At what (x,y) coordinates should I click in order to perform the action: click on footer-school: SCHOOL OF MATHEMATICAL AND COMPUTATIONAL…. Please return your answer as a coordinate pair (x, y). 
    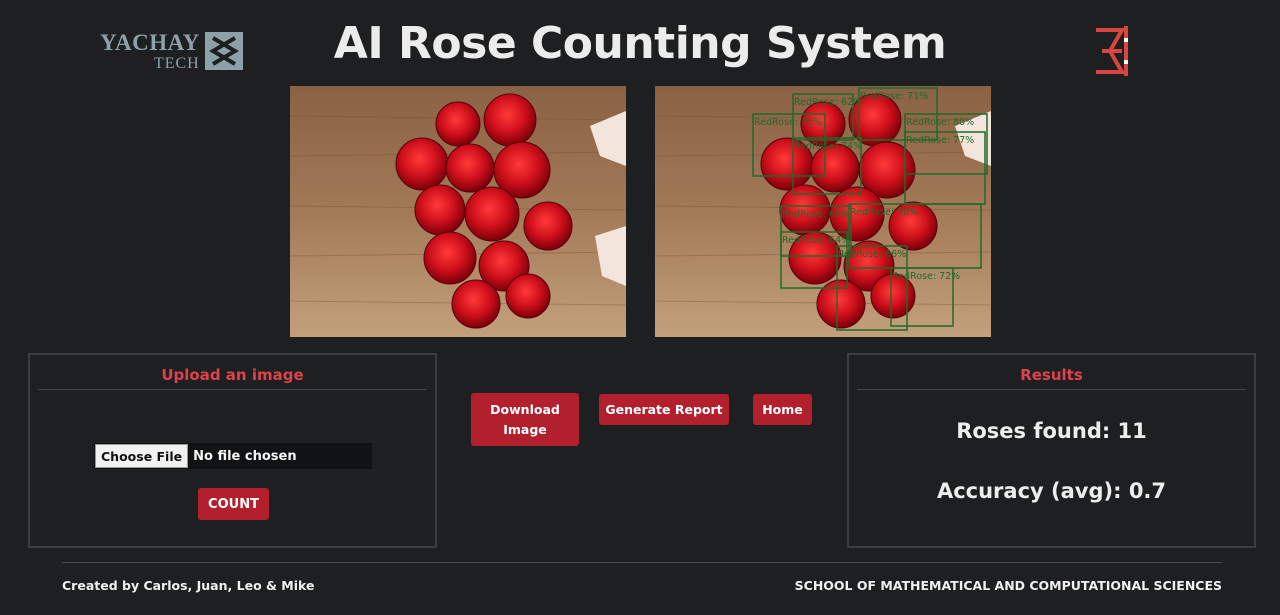
    Looking at the image, I should click on (1008, 585).